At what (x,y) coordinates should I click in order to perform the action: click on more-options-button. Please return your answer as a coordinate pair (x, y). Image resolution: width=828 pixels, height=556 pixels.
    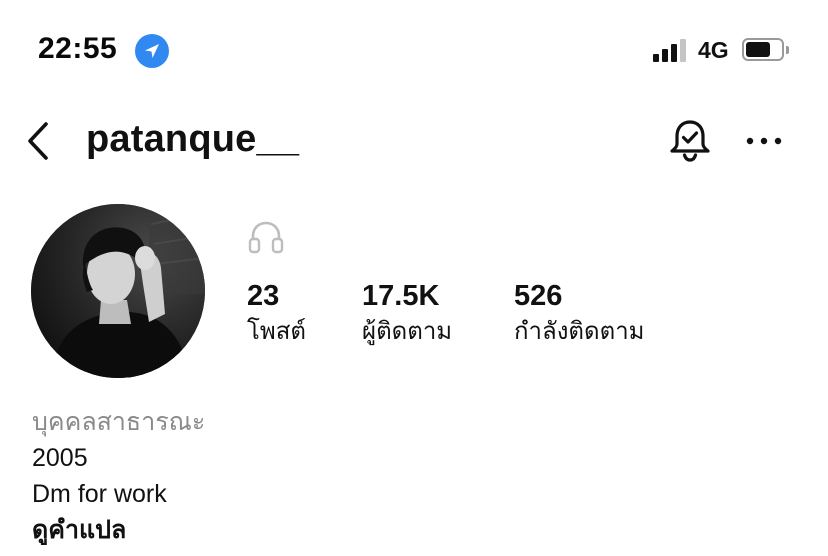
    Looking at the image, I should click on (764, 141).